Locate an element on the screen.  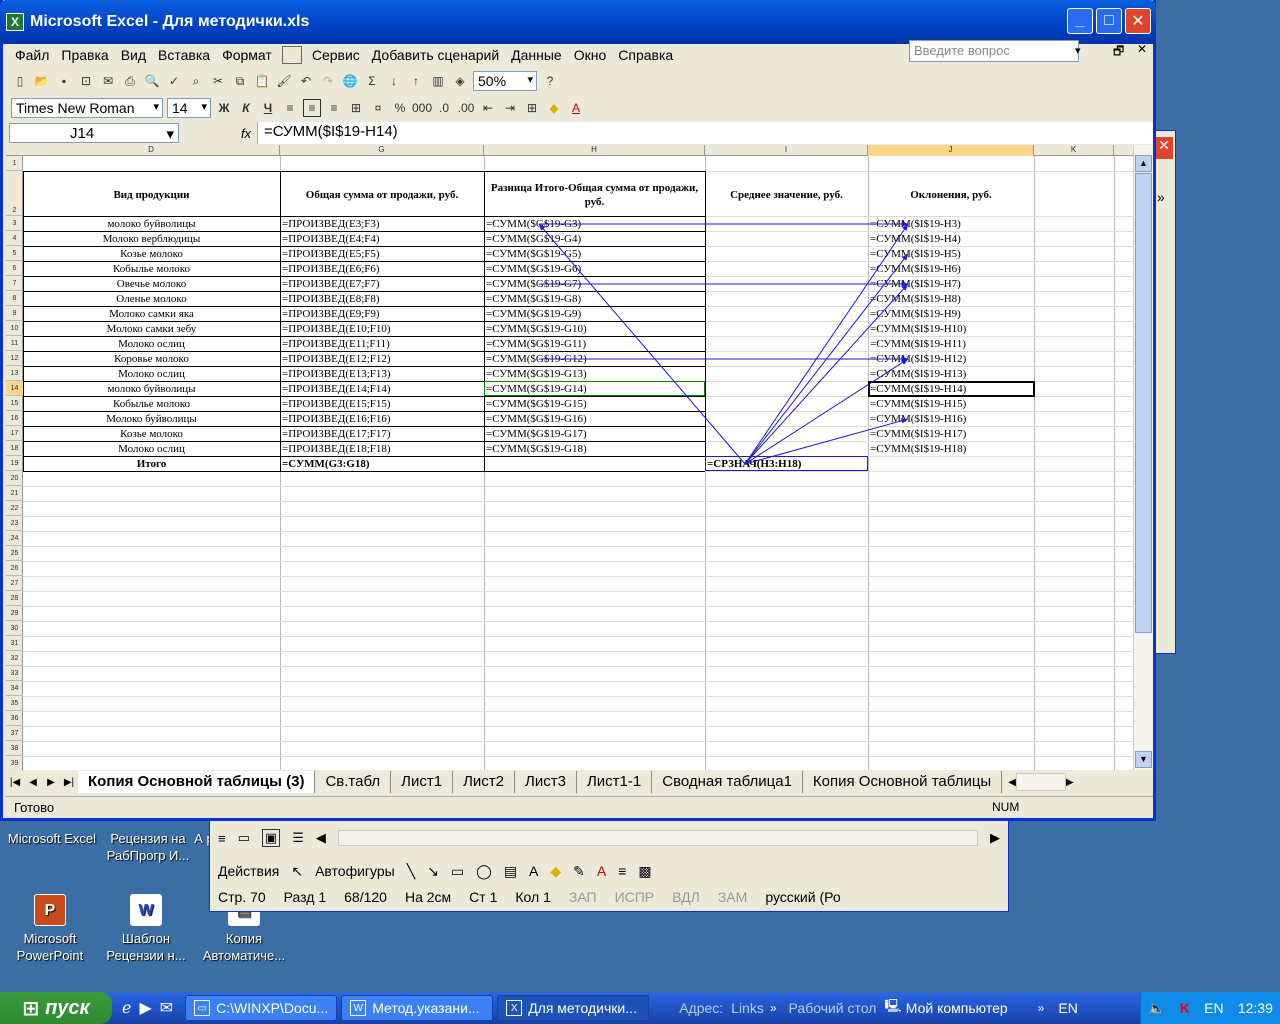
menu-data: Данные is located at coordinates (536, 55).